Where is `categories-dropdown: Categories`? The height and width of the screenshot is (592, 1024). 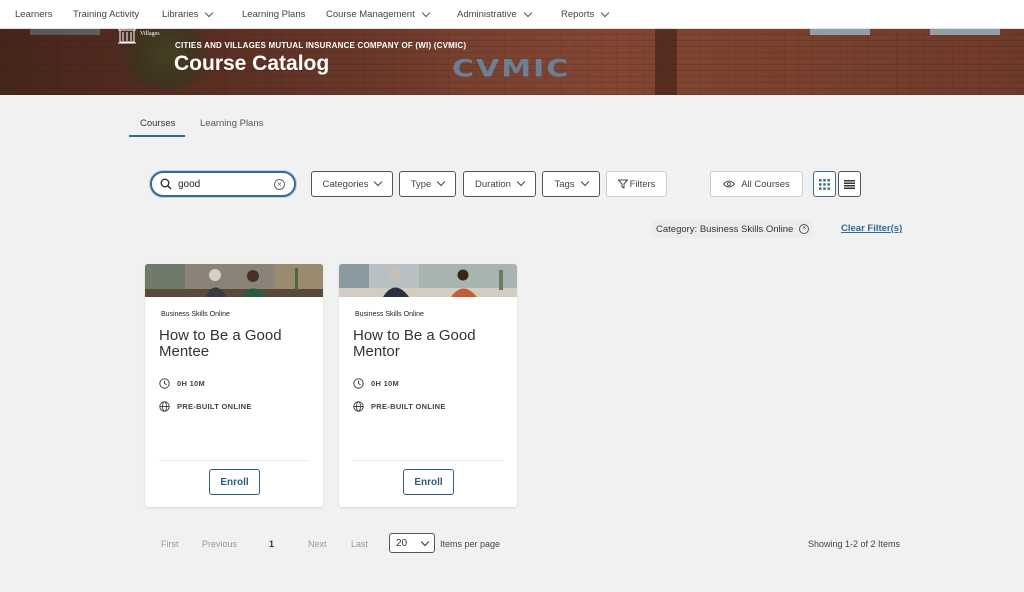
categories-dropdown: Categories is located at coordinates (352, 184).